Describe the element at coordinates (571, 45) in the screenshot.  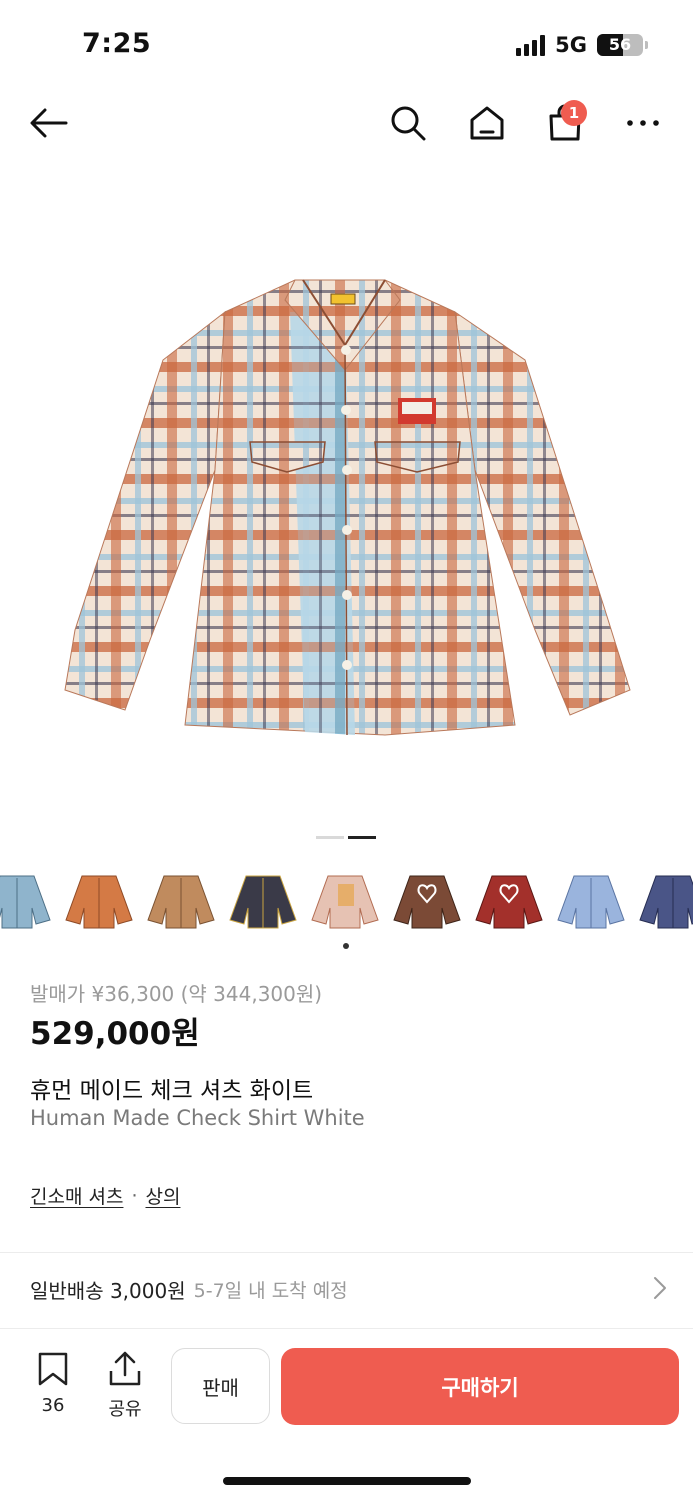
I see `network-label: 5G` at that location.